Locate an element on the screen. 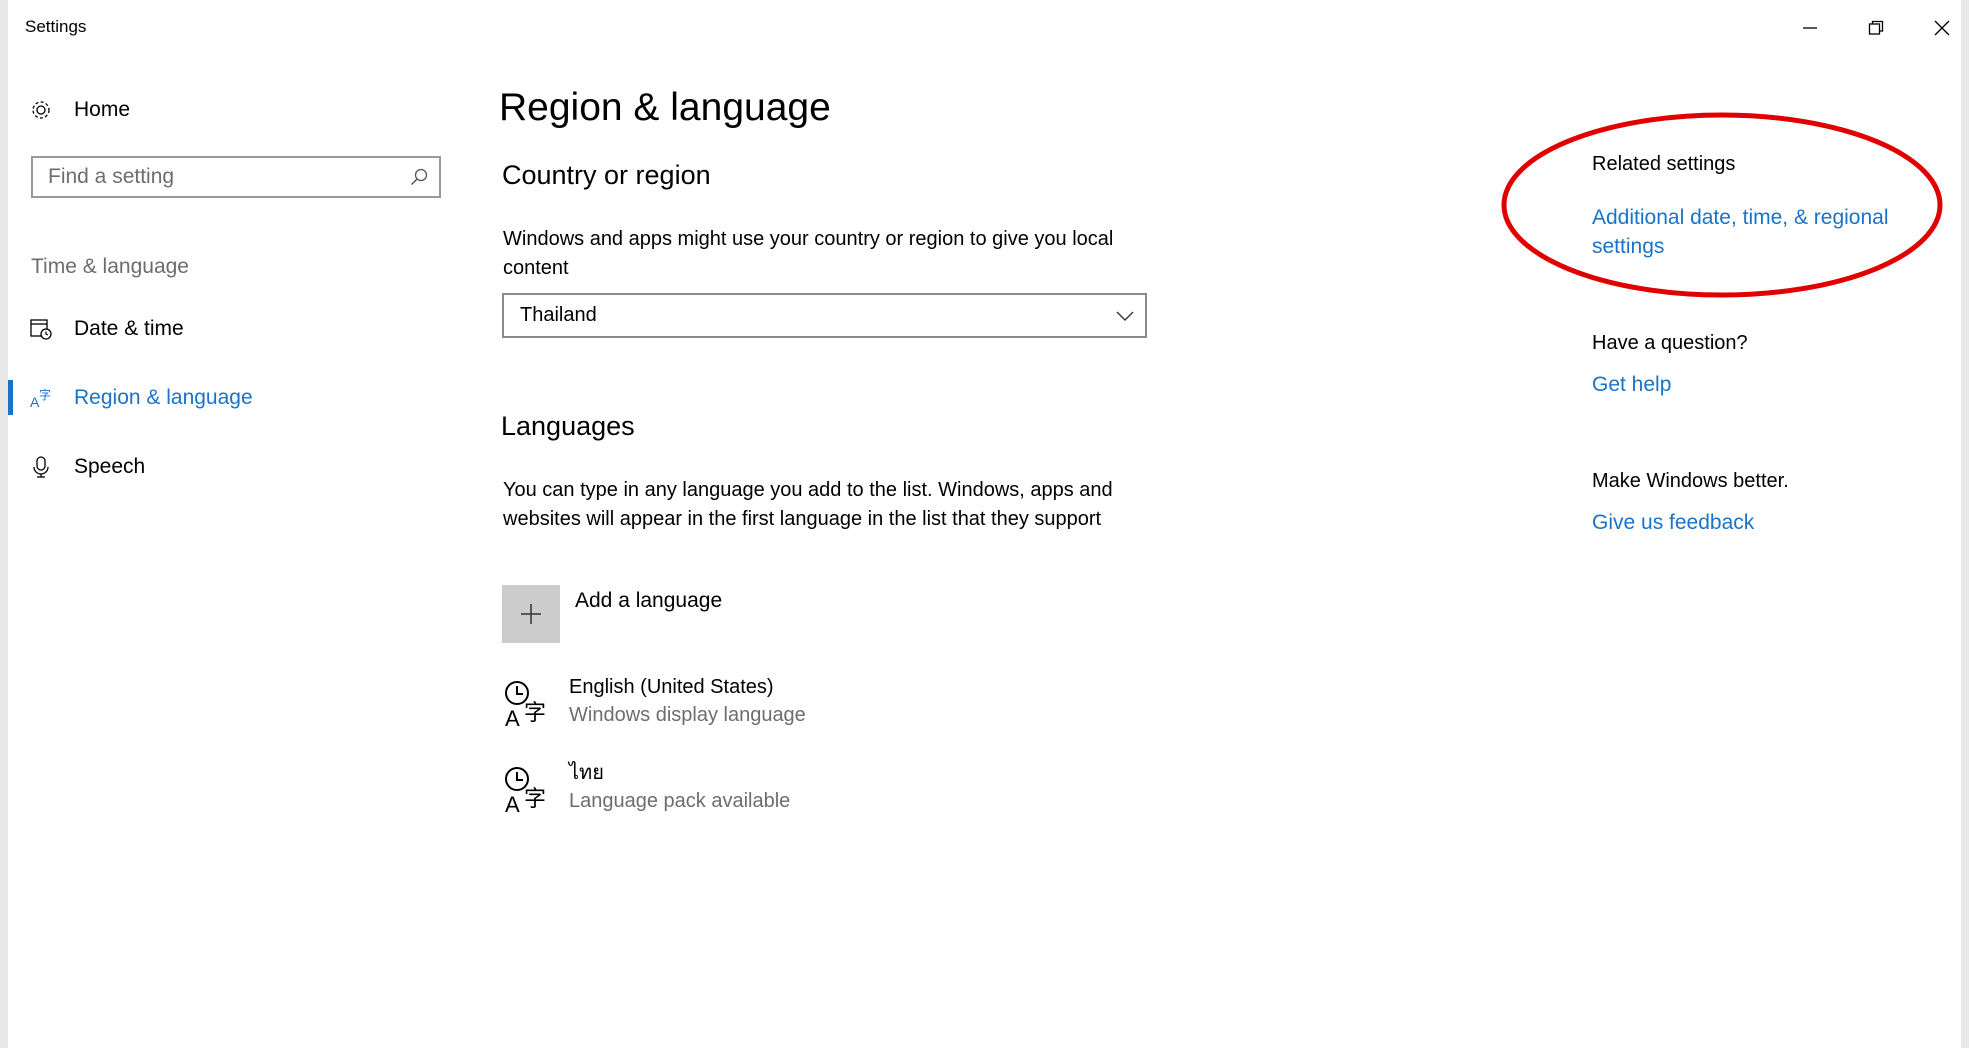 This screenshot has height=1048, width=1969. plus-icon is located at coordinates (531, 614).